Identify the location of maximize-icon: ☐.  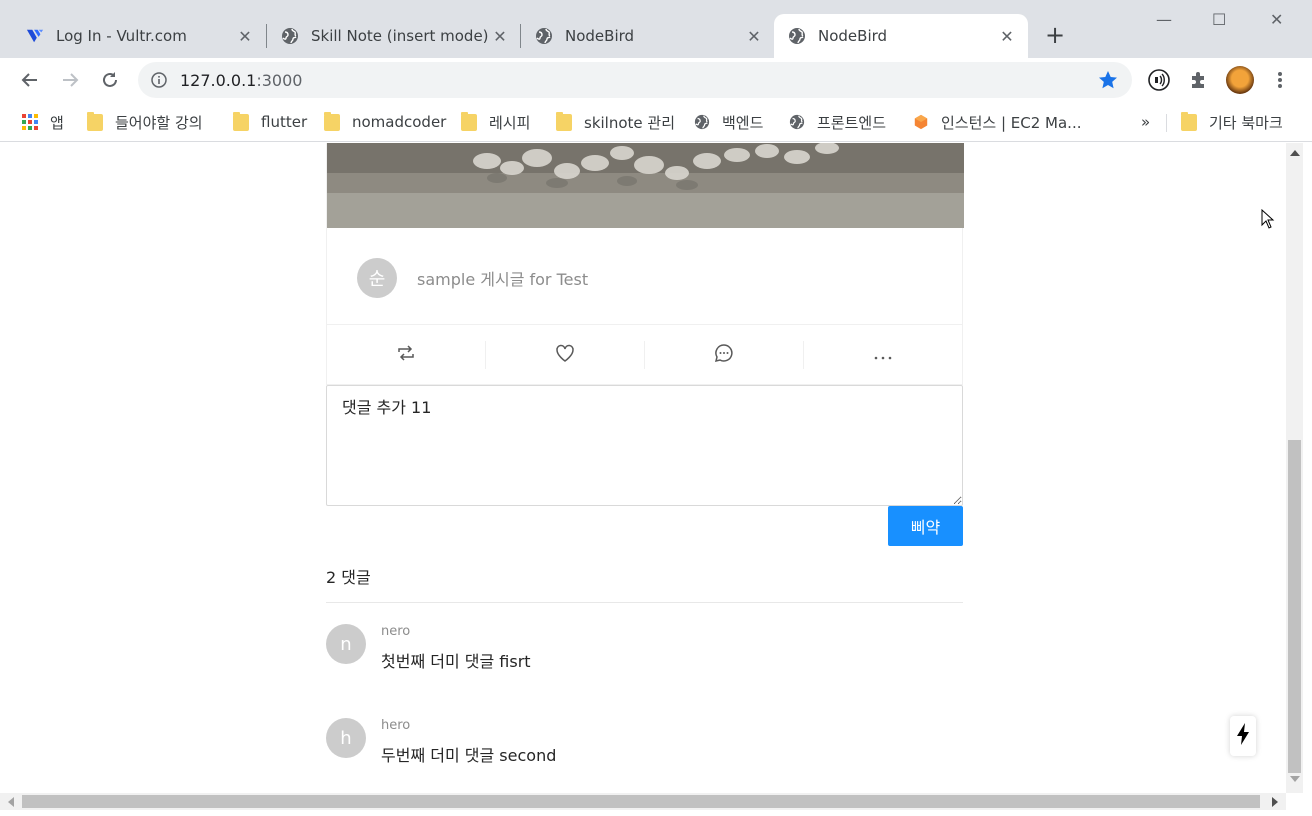
(1219, 19).